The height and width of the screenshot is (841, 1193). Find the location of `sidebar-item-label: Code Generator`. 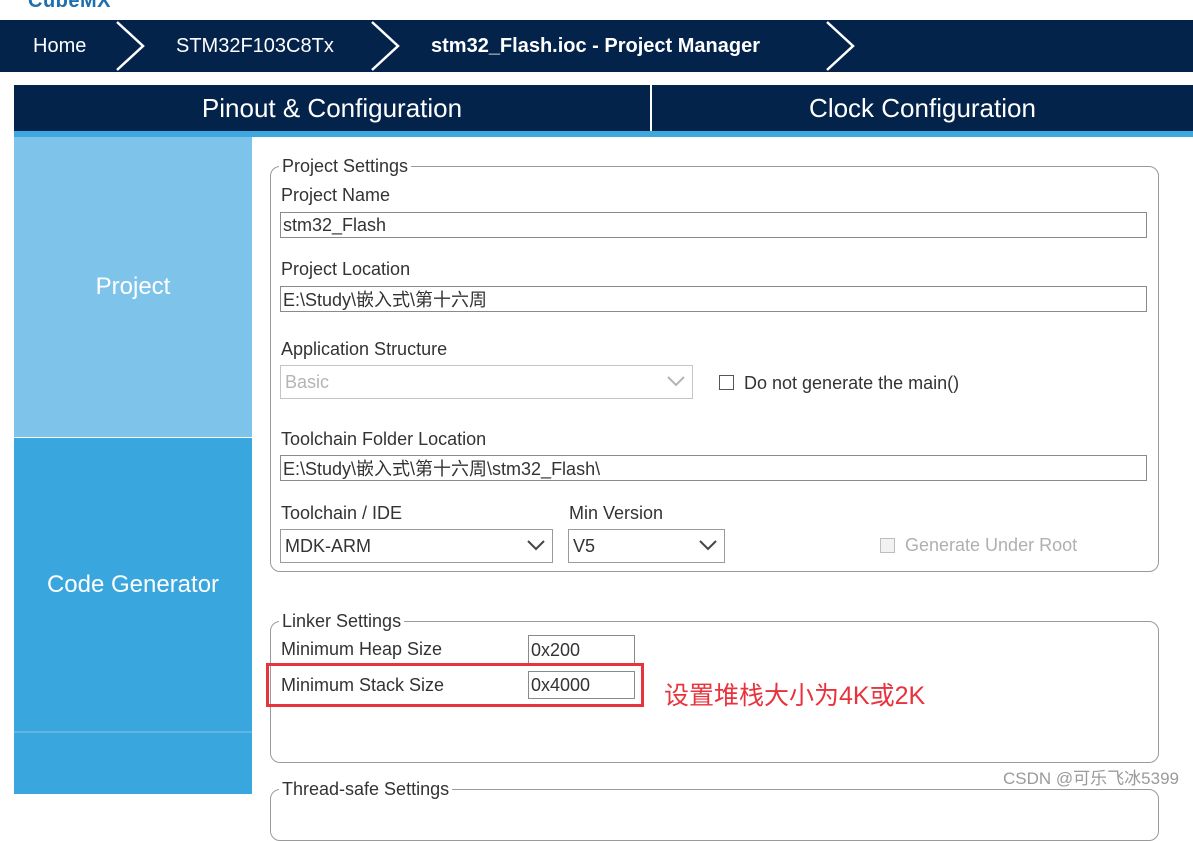

sidebar-item-label: Code Generator is located at coordinates (133, 584).